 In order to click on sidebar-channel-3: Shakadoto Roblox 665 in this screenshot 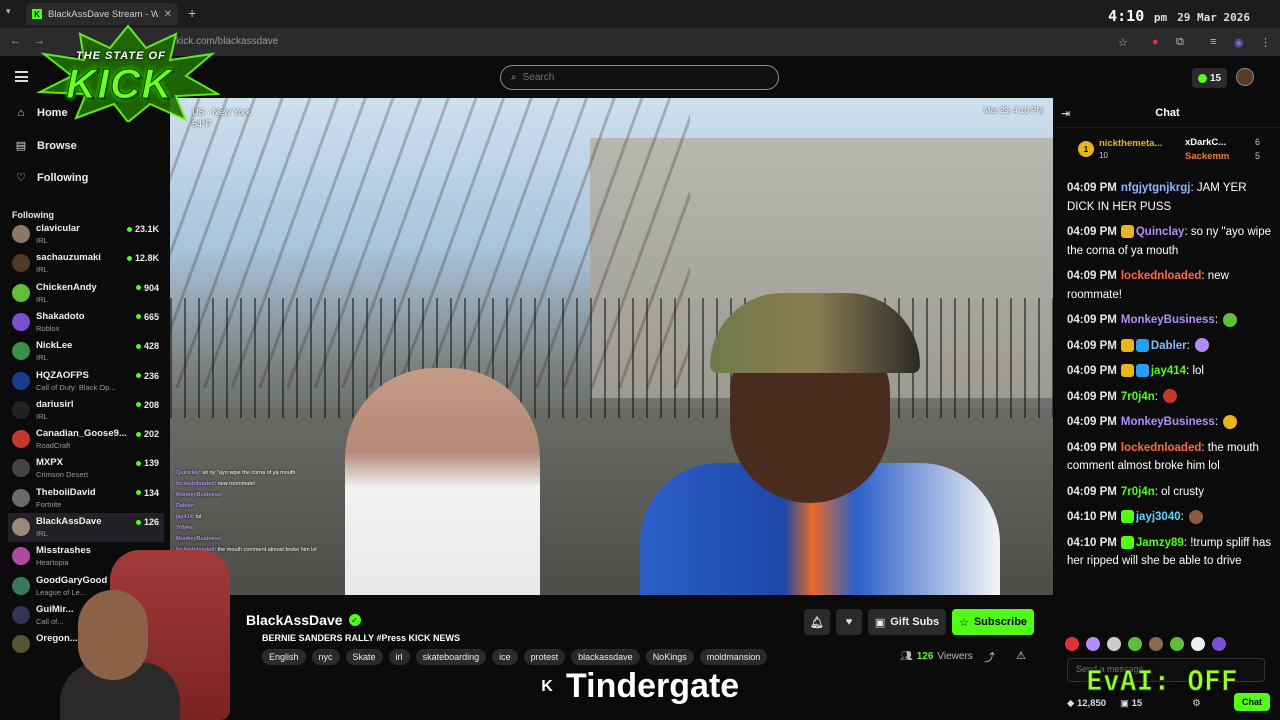, I will do `click(86, 322)`.